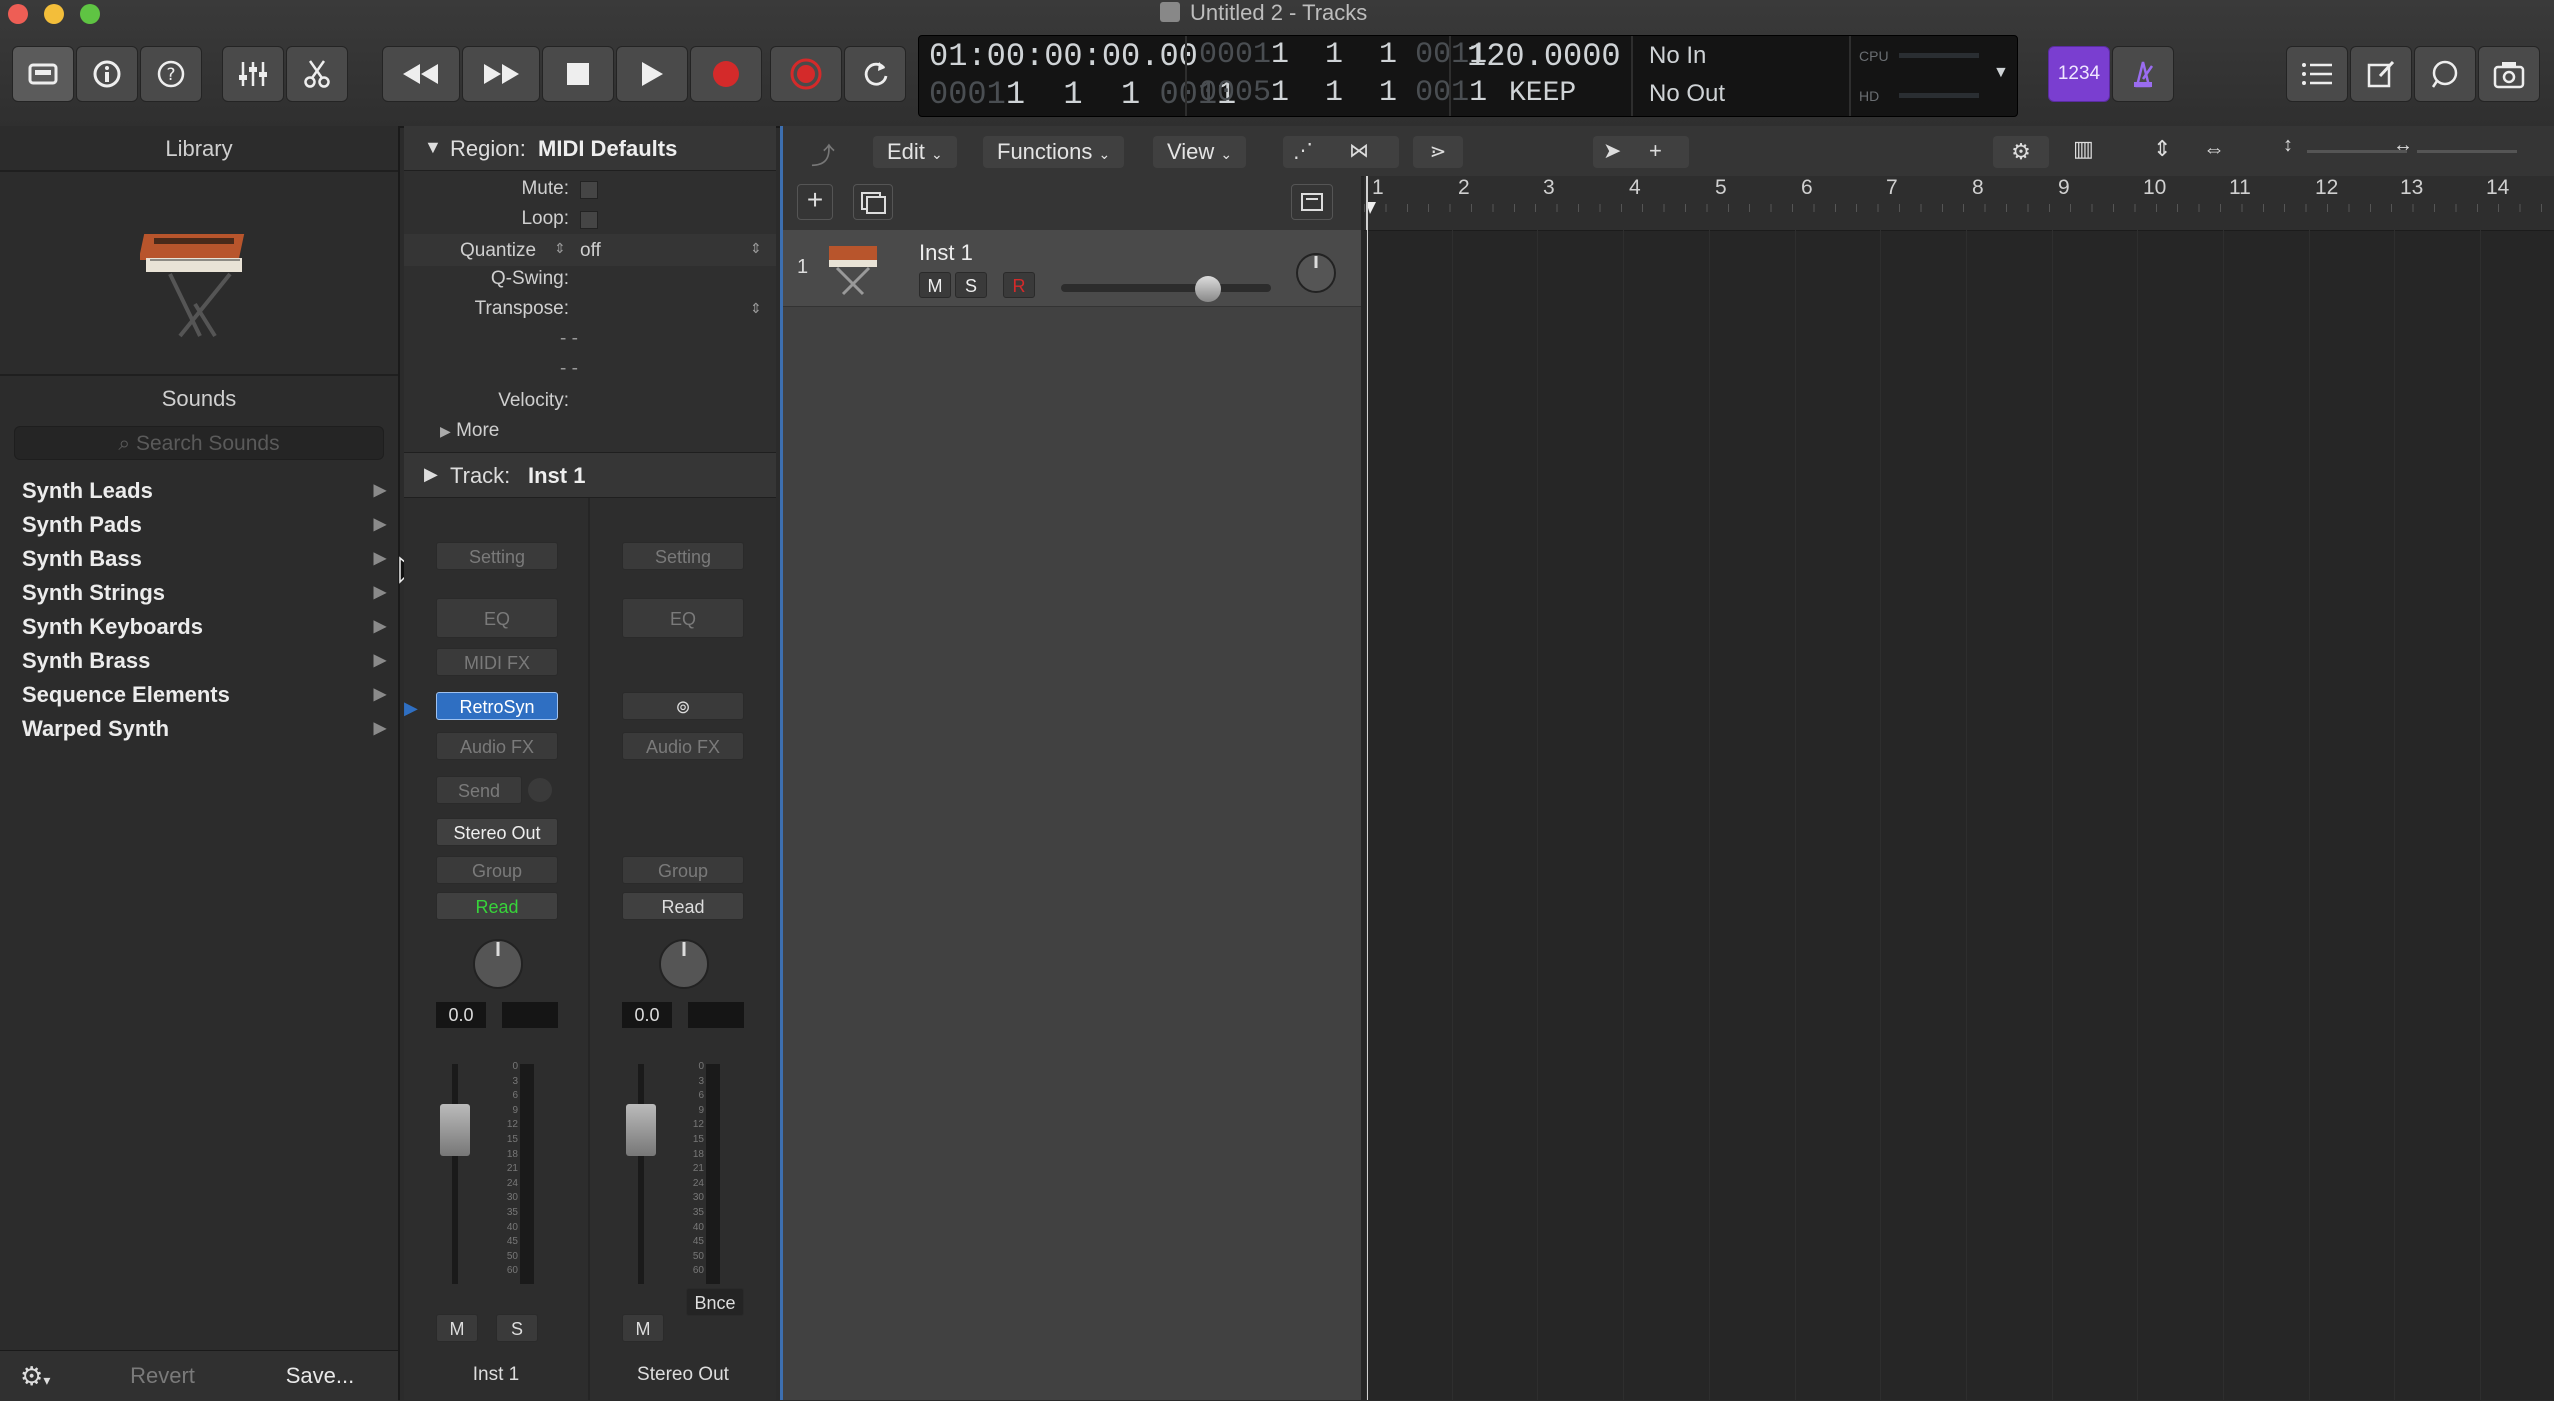 The height and width of the screenshot is (1401, 2554). Describe the element at coordinates (823, 153) in the screenshot. I see `back-arrow-icon: ⤴` at that location.